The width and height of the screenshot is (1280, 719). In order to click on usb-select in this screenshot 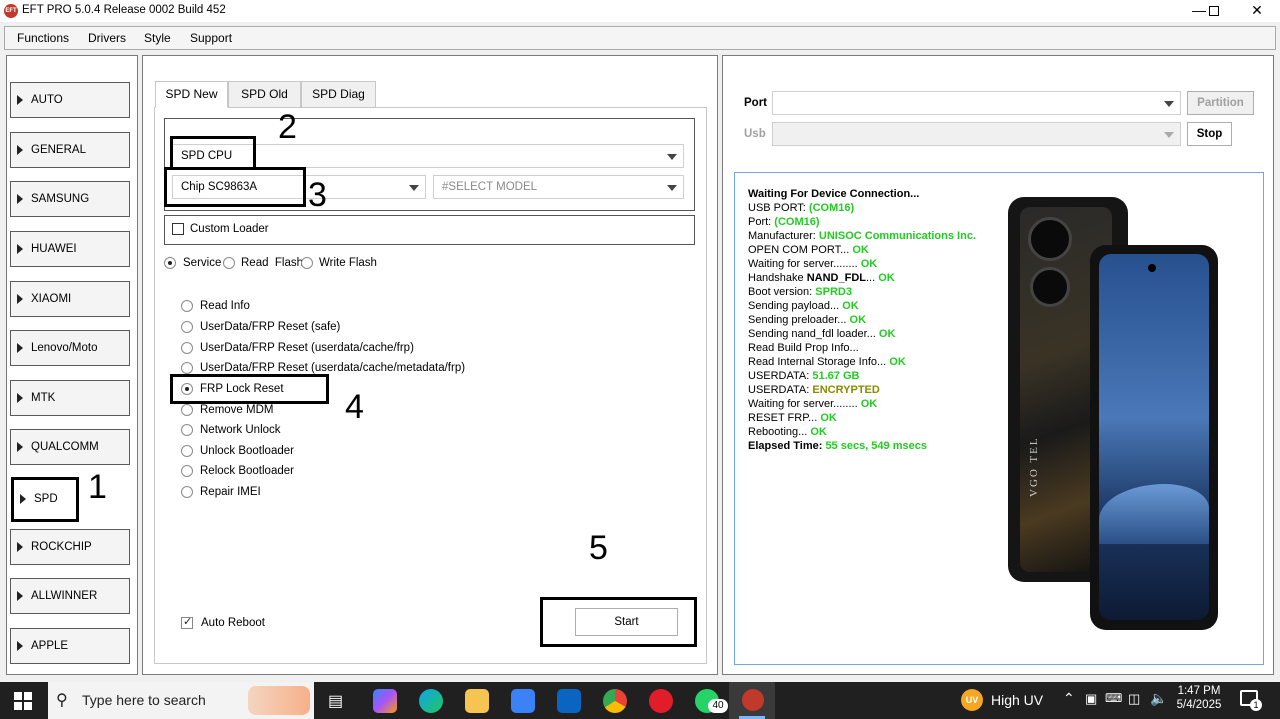, I will do `click(976, 134)`.